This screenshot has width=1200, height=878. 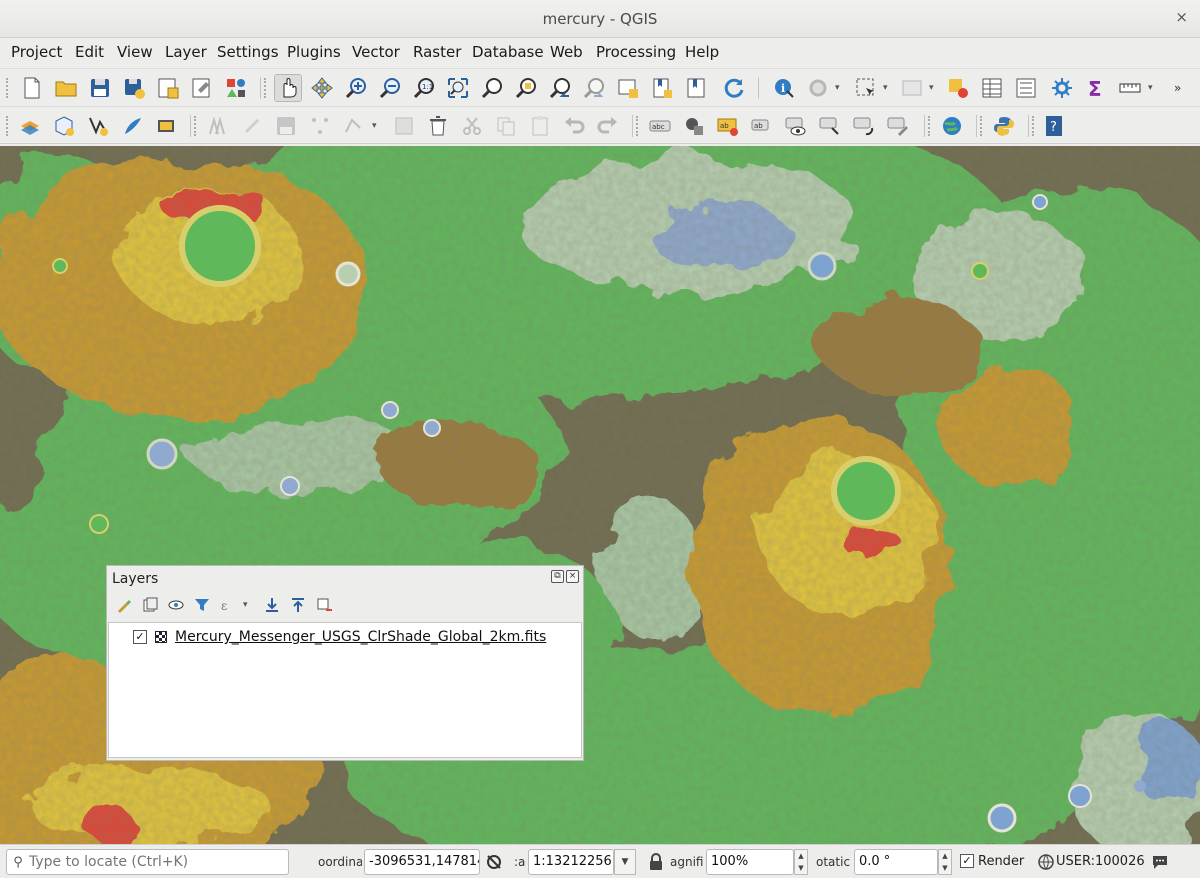 What do you see at coordinates (228, 605) in the screenshot?
I see `filter-by-expression-icon: ε` at bounding box center [228, 605].